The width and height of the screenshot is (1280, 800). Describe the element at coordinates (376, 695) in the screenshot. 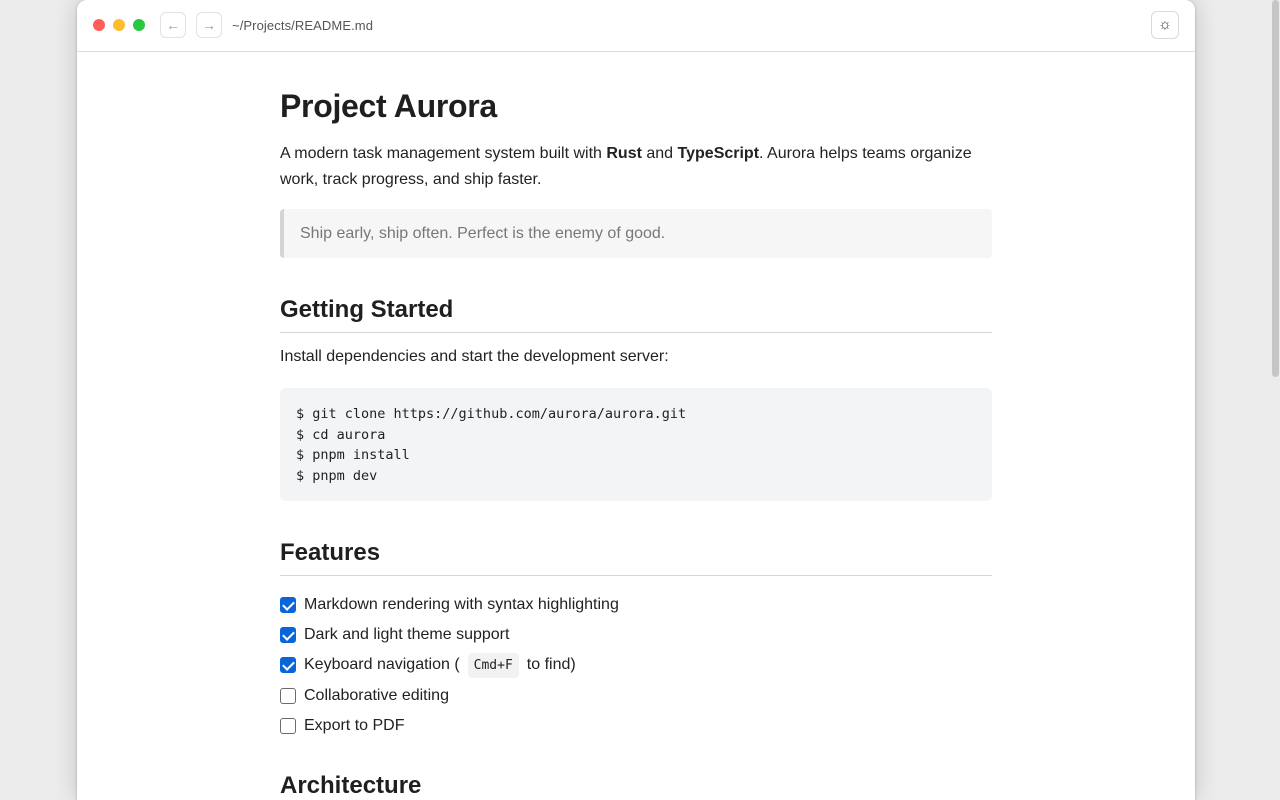

I see `task-label: Collaborative editing` at that location.